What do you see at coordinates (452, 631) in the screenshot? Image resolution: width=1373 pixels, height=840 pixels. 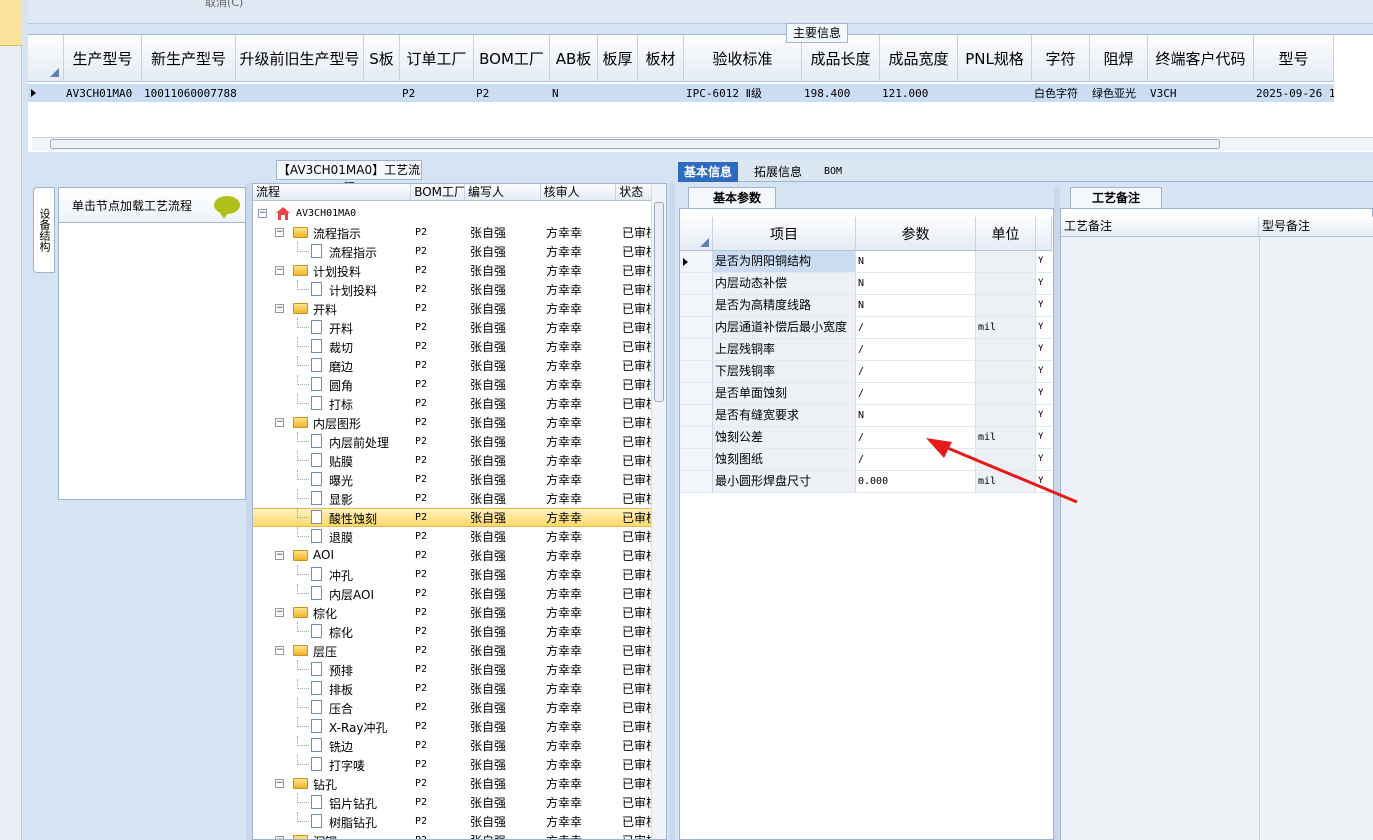 I see `tree-row: 棕化 P2 张自强 方幸幸 已审核` at bounding box center [452, 631].